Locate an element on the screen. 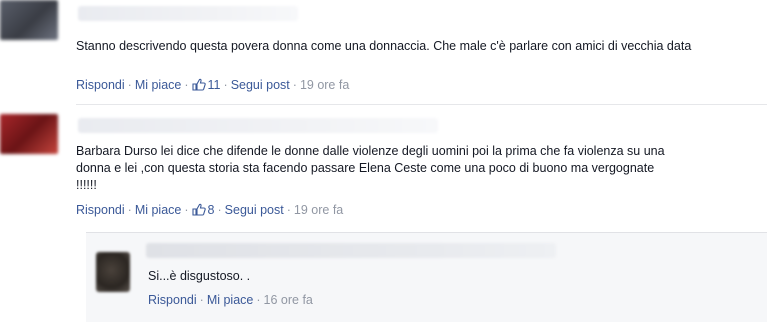  like-count: 8 is located at coordinates (203, 210).